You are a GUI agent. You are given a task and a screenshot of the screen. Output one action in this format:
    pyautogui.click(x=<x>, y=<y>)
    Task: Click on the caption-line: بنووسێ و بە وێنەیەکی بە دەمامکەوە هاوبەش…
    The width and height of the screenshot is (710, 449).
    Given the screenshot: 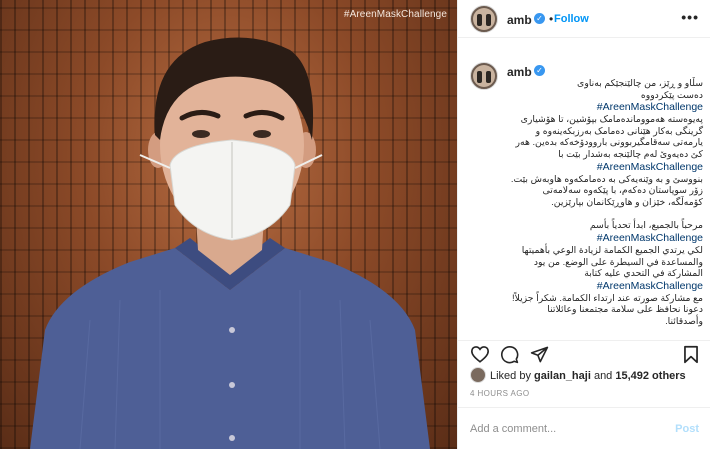 What is the action you would take?
    pyautogui.click(x=606, y=190)
    